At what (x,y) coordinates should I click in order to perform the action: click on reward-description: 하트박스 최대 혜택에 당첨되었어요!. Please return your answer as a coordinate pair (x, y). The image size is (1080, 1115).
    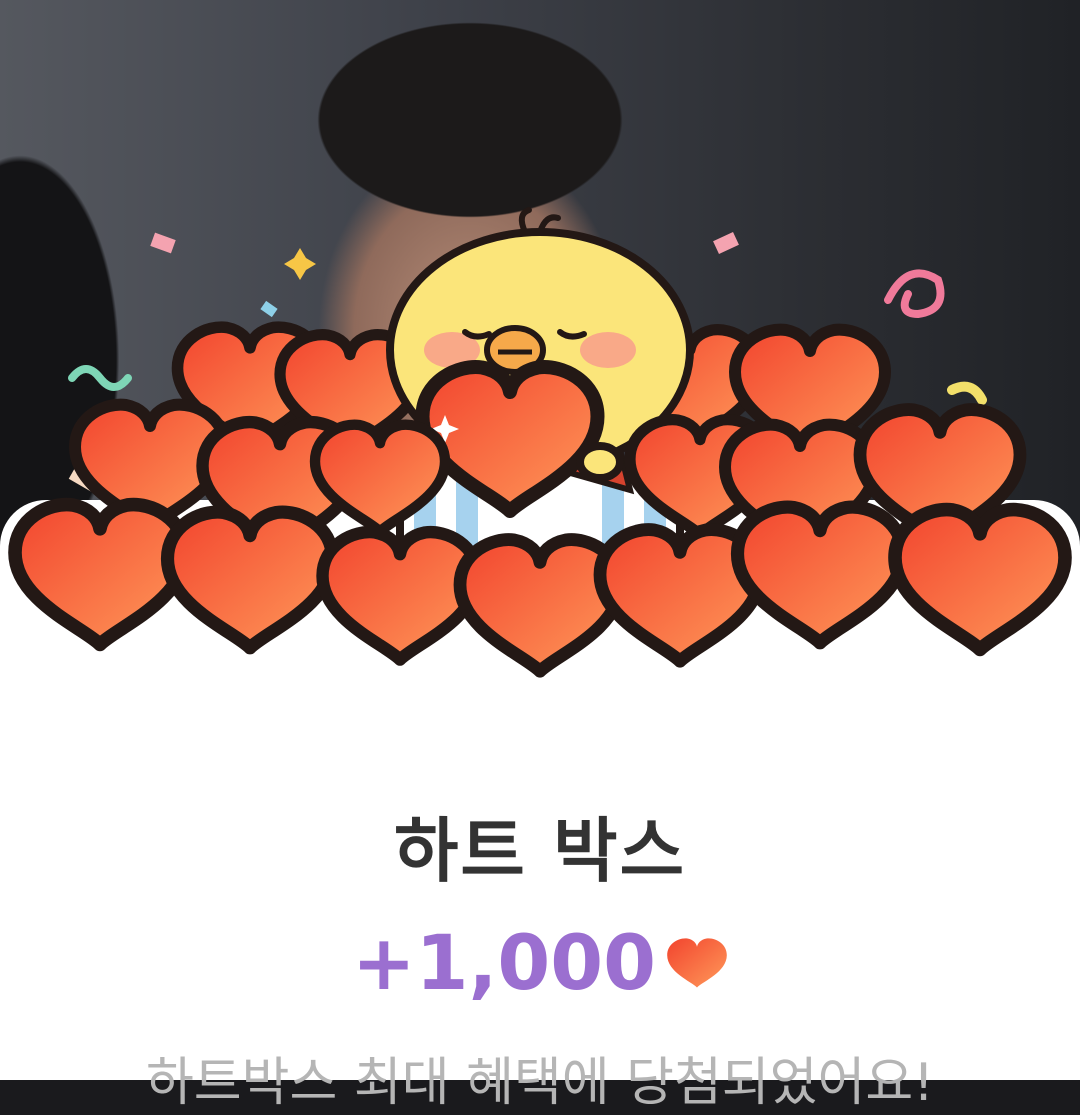
    Looking at the image, I should click on (540, 1083).